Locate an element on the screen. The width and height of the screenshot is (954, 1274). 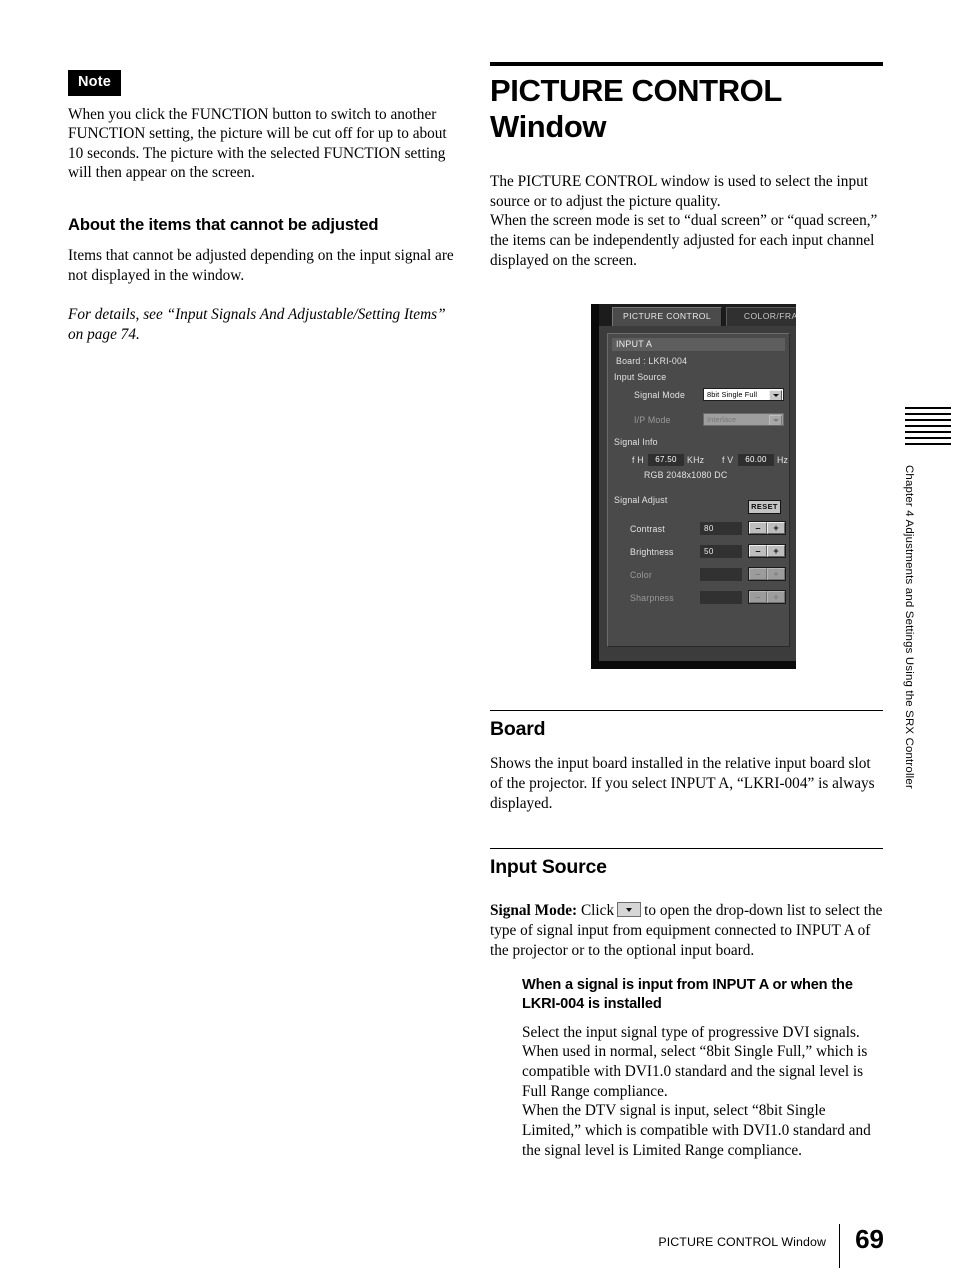
board-row-label: Board : LKRI-004 is located at coordinates (652, 361).